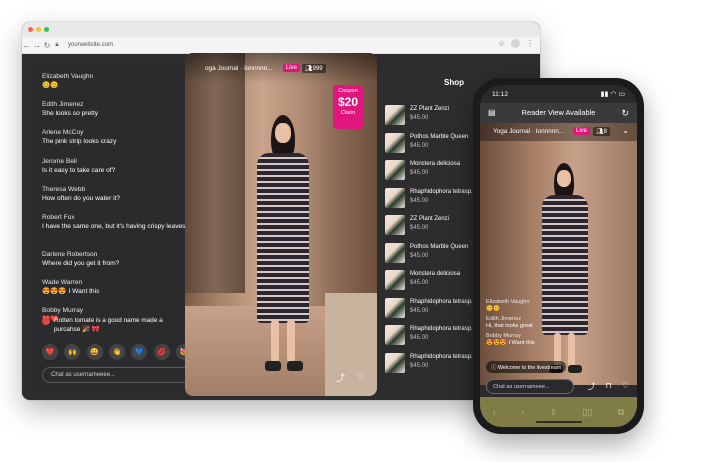  What do you see at coordinates (509, 326) in the screenshot?
I see `chat-text: Hi, that looks great` at bounding box center [509, 326].